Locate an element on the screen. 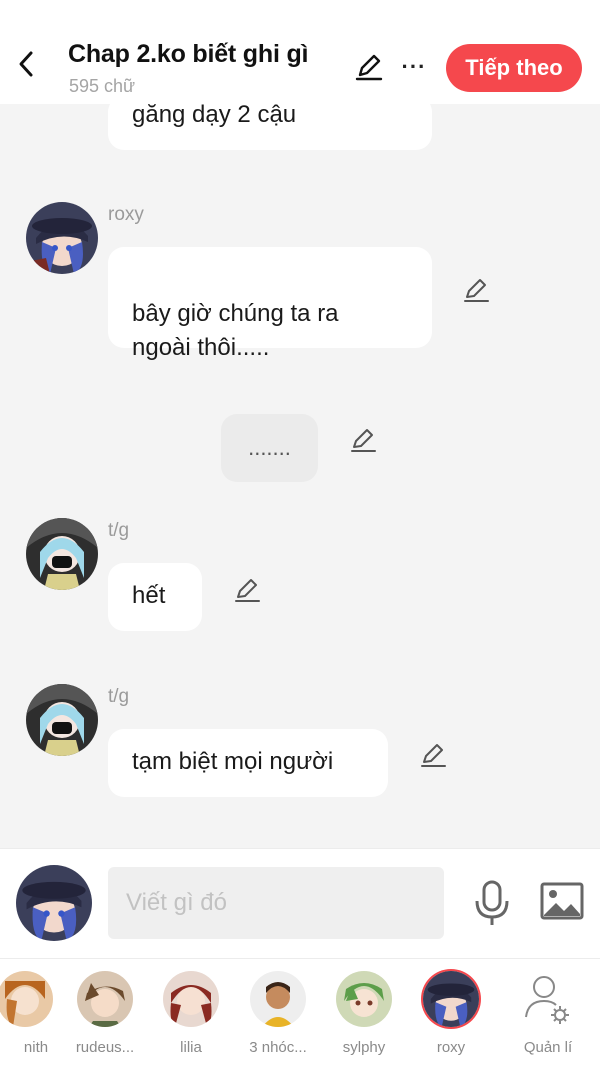  chevron-left-icon is located at coordinates (26, 64).